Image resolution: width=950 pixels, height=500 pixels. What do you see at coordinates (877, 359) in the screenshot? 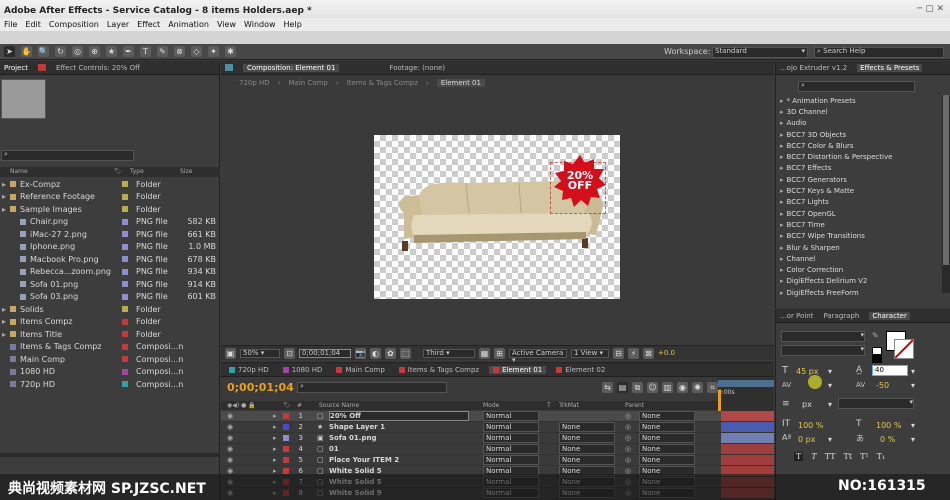
I see `black-swatch` at bounding box center [877, 359].